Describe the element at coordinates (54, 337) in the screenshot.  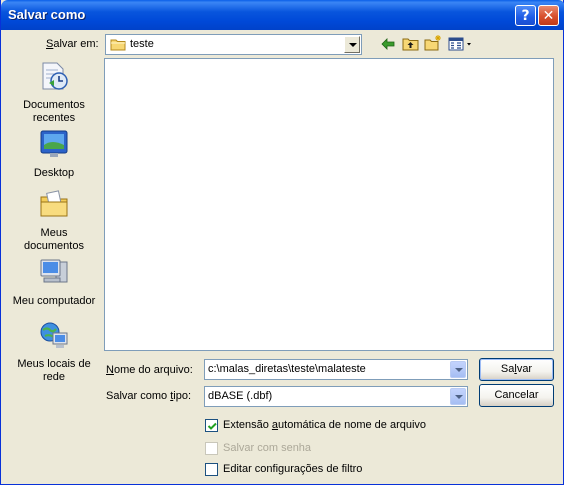
I see `network-places-icon` at that location.